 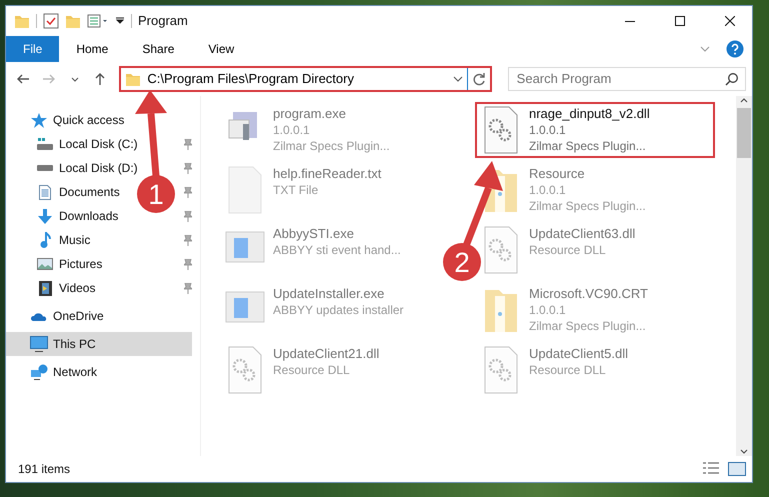 I want to click on close-icon, so click(x=730, y=21).